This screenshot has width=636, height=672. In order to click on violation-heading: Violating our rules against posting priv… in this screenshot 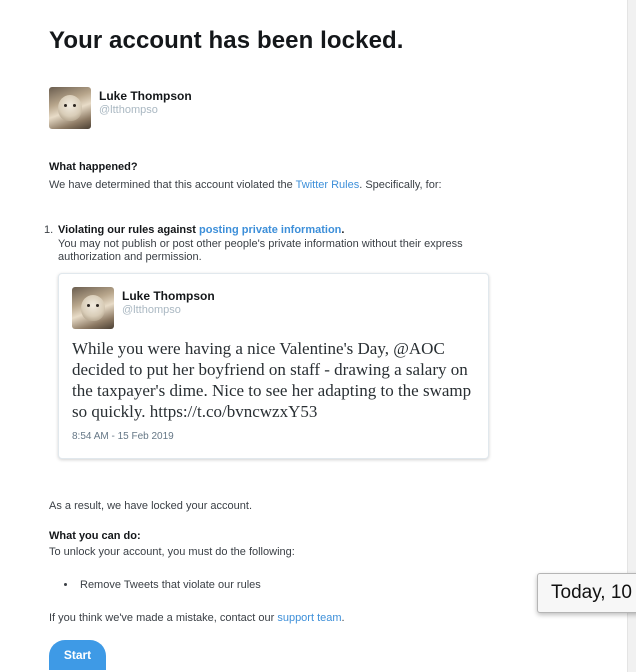, I will do `click(201, 230)`.